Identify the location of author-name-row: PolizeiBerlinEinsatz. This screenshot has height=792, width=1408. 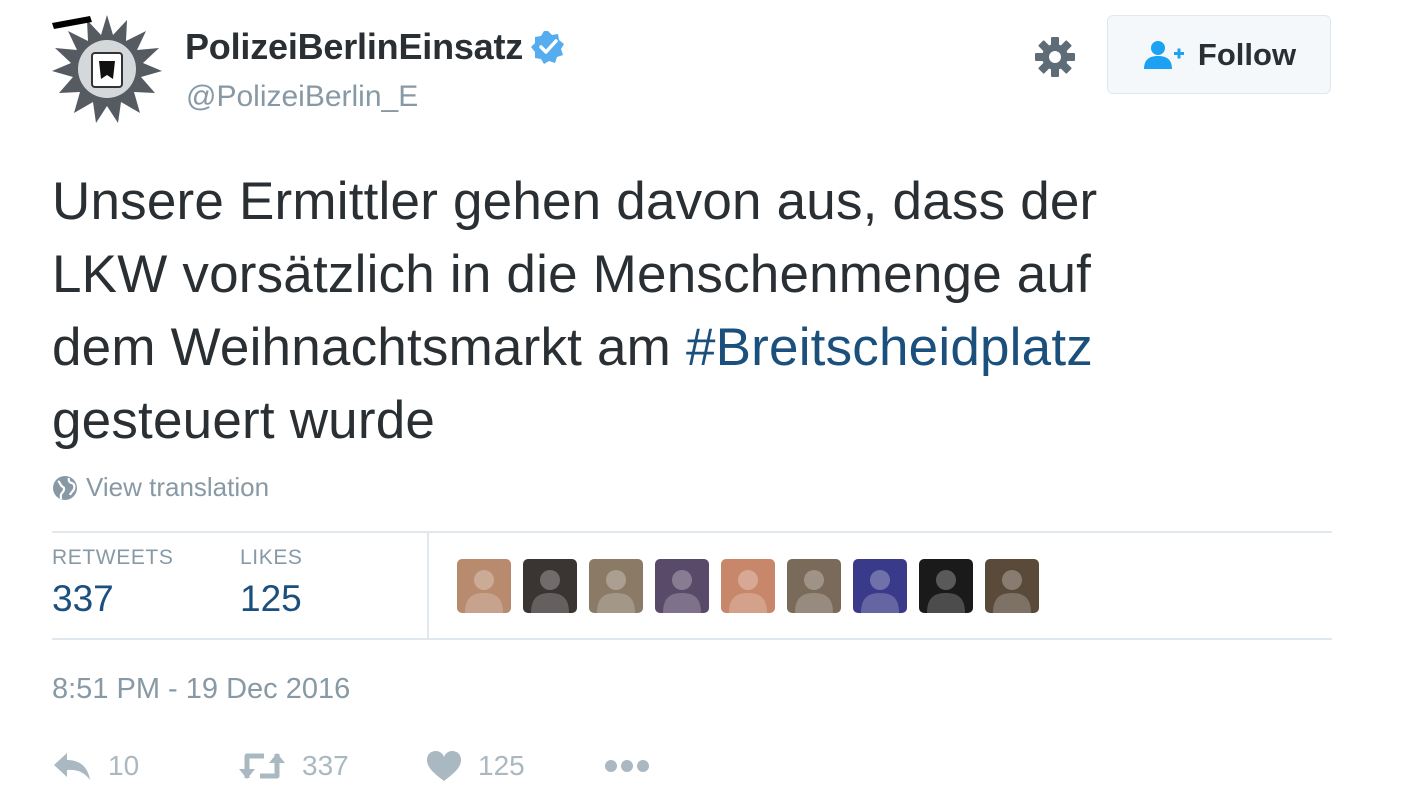
(375, 47).